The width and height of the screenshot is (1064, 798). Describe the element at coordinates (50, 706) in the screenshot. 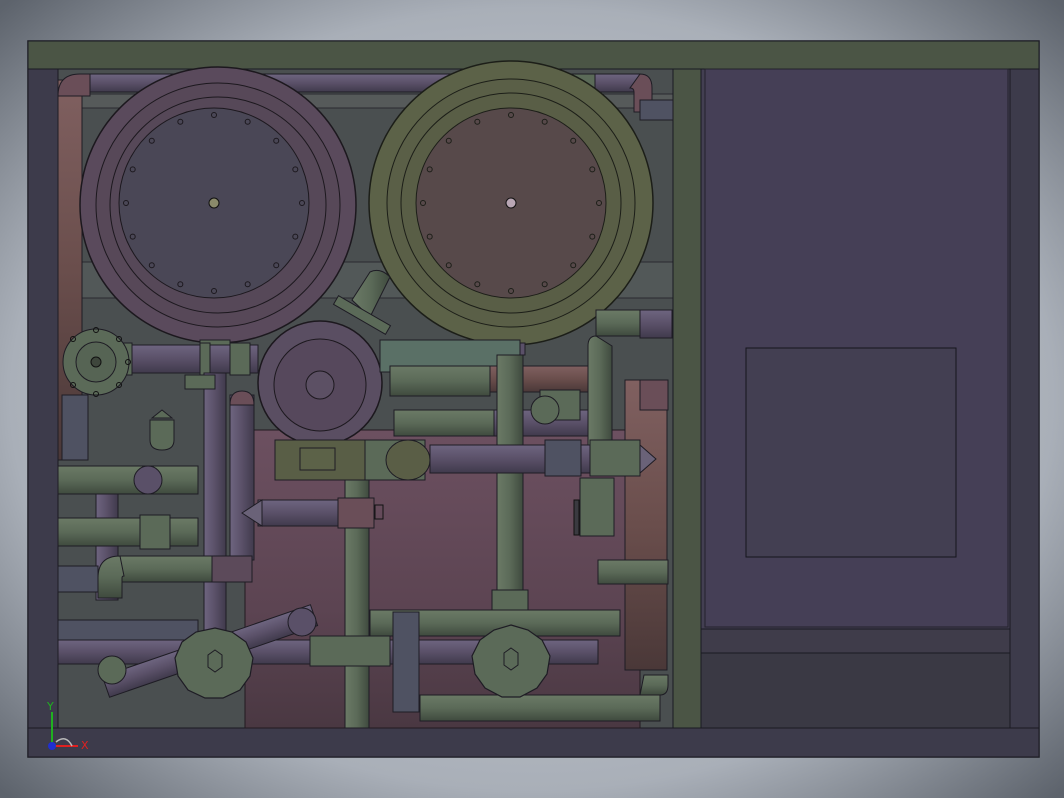

I see `axis-y-label: Y` at that location.